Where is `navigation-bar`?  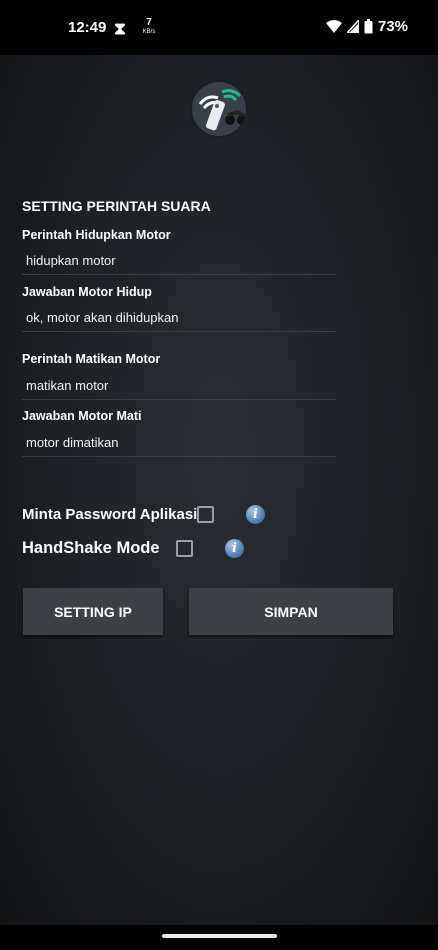
navigation-bar is located at coordinates (219, 937).